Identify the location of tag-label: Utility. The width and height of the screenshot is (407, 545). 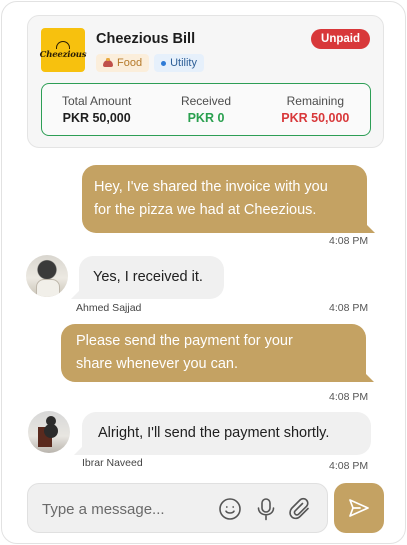
(183, 63).